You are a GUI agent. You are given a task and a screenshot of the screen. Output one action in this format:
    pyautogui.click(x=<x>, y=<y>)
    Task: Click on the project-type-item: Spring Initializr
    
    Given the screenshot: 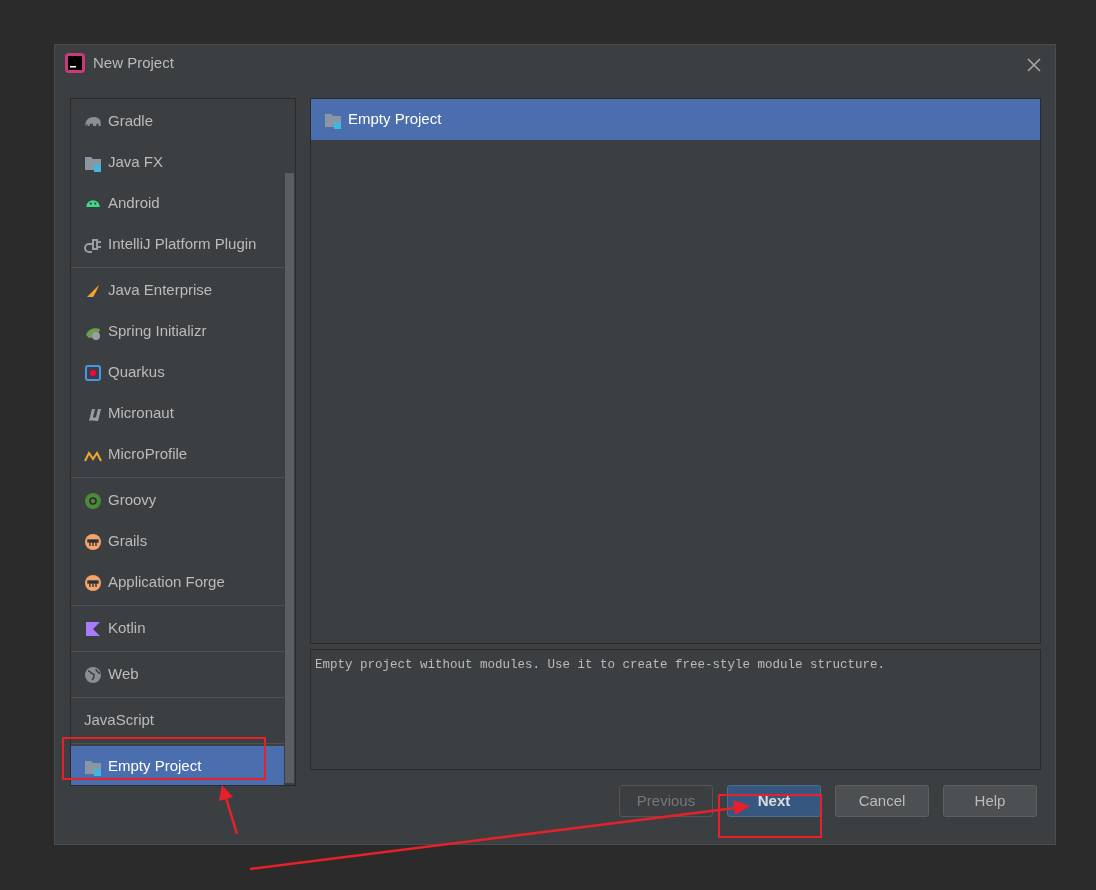 What is the action you would take?
    pyautogui.click(x=177, y=331)
    